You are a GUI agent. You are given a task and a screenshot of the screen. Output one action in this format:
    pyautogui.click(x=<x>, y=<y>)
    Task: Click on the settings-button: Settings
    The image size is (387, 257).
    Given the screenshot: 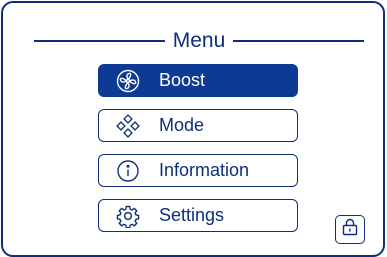 What is the action you would take?
    pyautogui.click(x=198, y=215)
    